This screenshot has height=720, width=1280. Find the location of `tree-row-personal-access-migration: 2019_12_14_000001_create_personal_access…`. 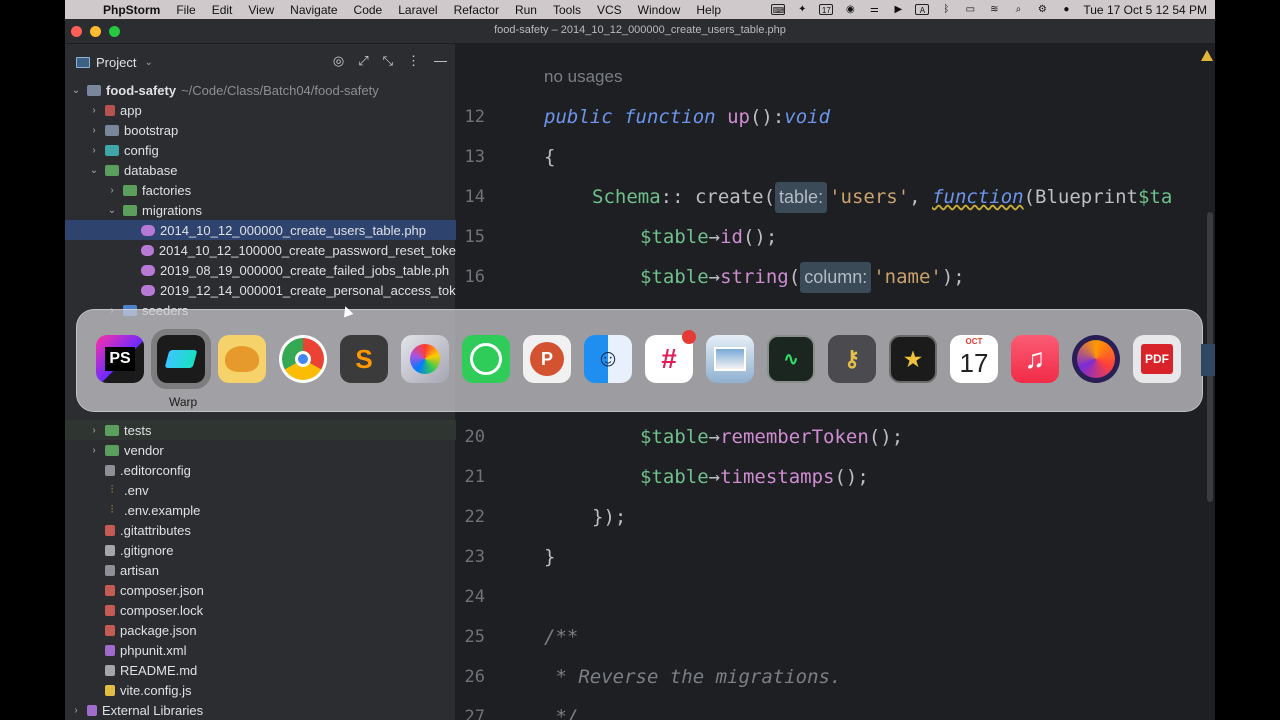

tree-row-personal-access-migration: 2019_12_14_000001_create_personal_access… is located at coordinates (260, 290).